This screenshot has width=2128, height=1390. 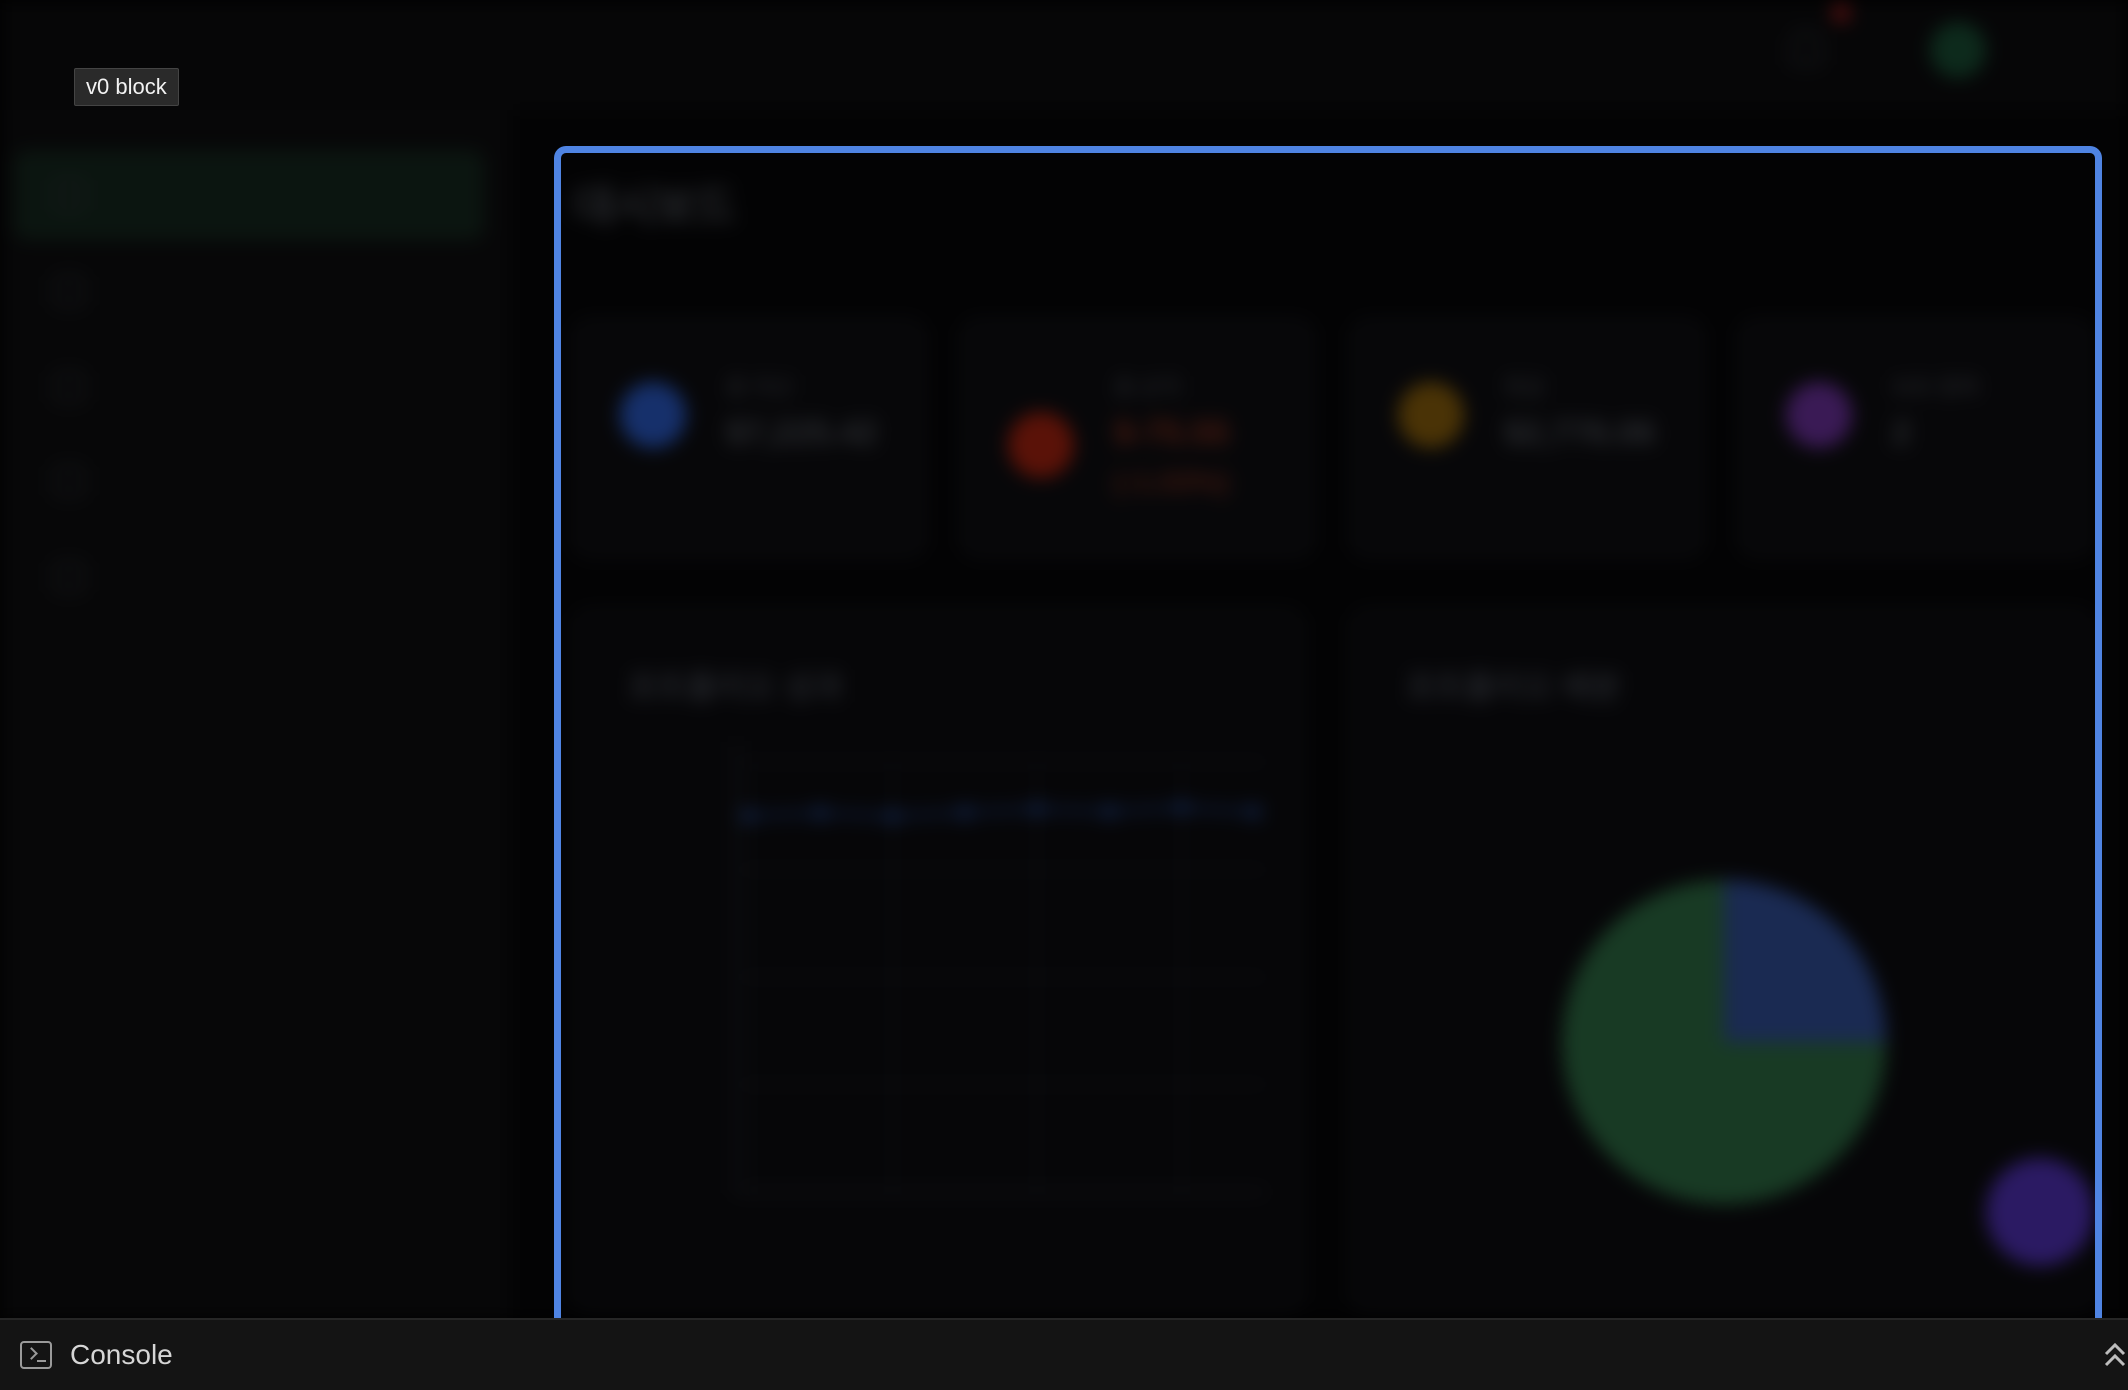 I want to click on bell-icon, so click(x=1806, y=48).